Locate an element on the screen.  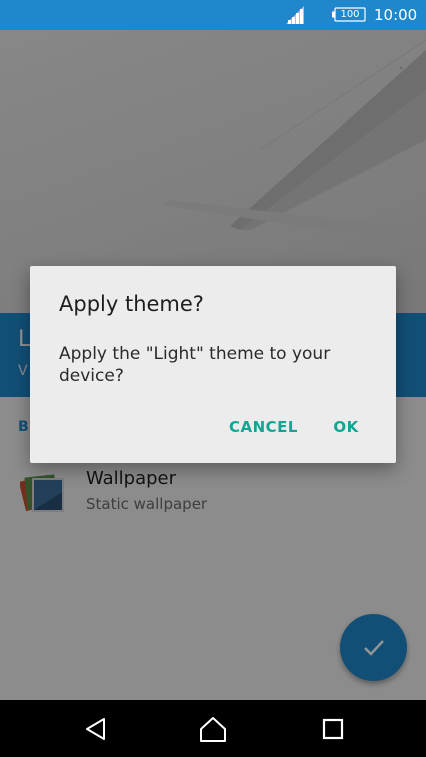
home-icon is located at coordinates (213, 729).